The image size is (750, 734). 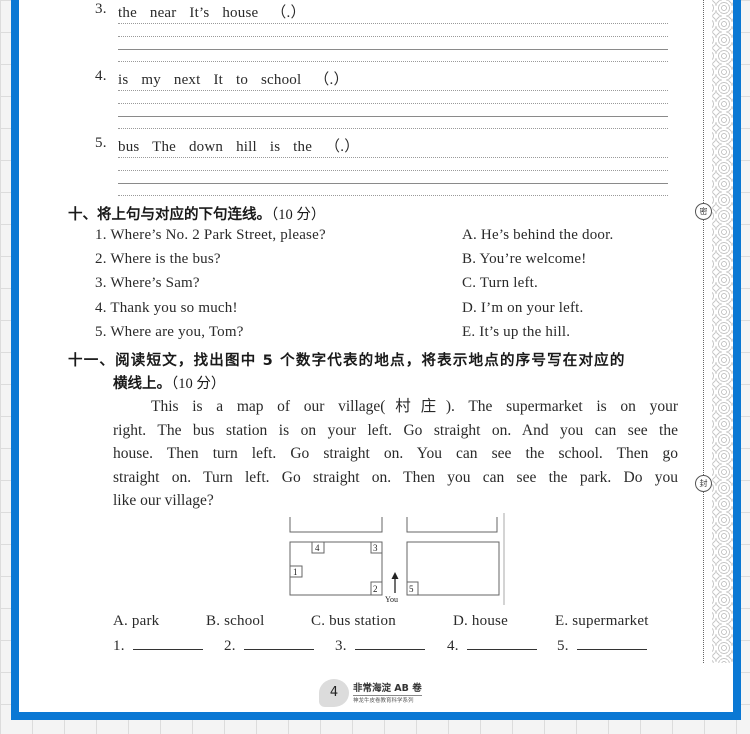 What do you see at coordinates (158, 259) in the screenshot?
I see `matching-left-item: 2. Where is the bus?` at bounding box center [158, 259].